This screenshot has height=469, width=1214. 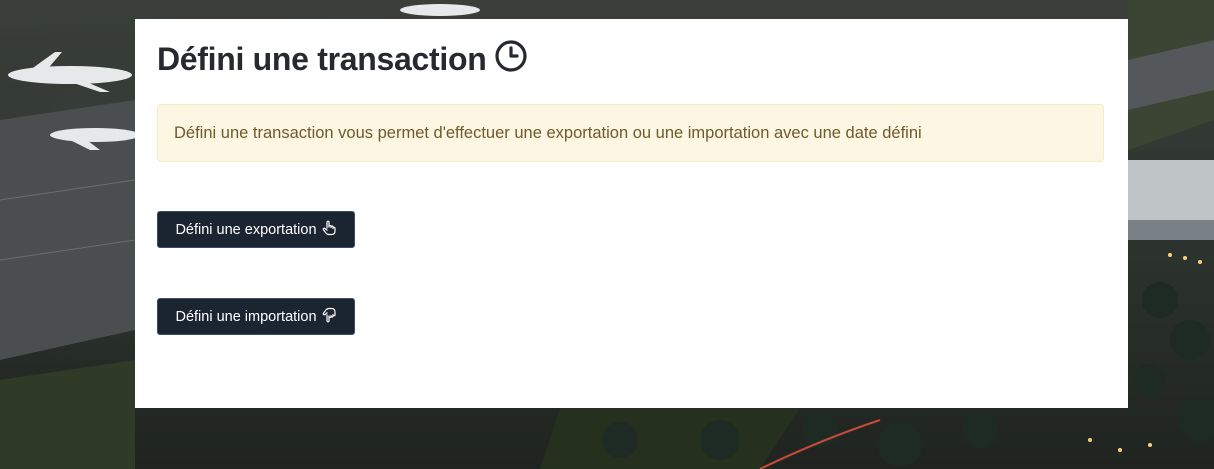 I want to click on define-export-button: Défini une exportation, so click(x=256, y=229).